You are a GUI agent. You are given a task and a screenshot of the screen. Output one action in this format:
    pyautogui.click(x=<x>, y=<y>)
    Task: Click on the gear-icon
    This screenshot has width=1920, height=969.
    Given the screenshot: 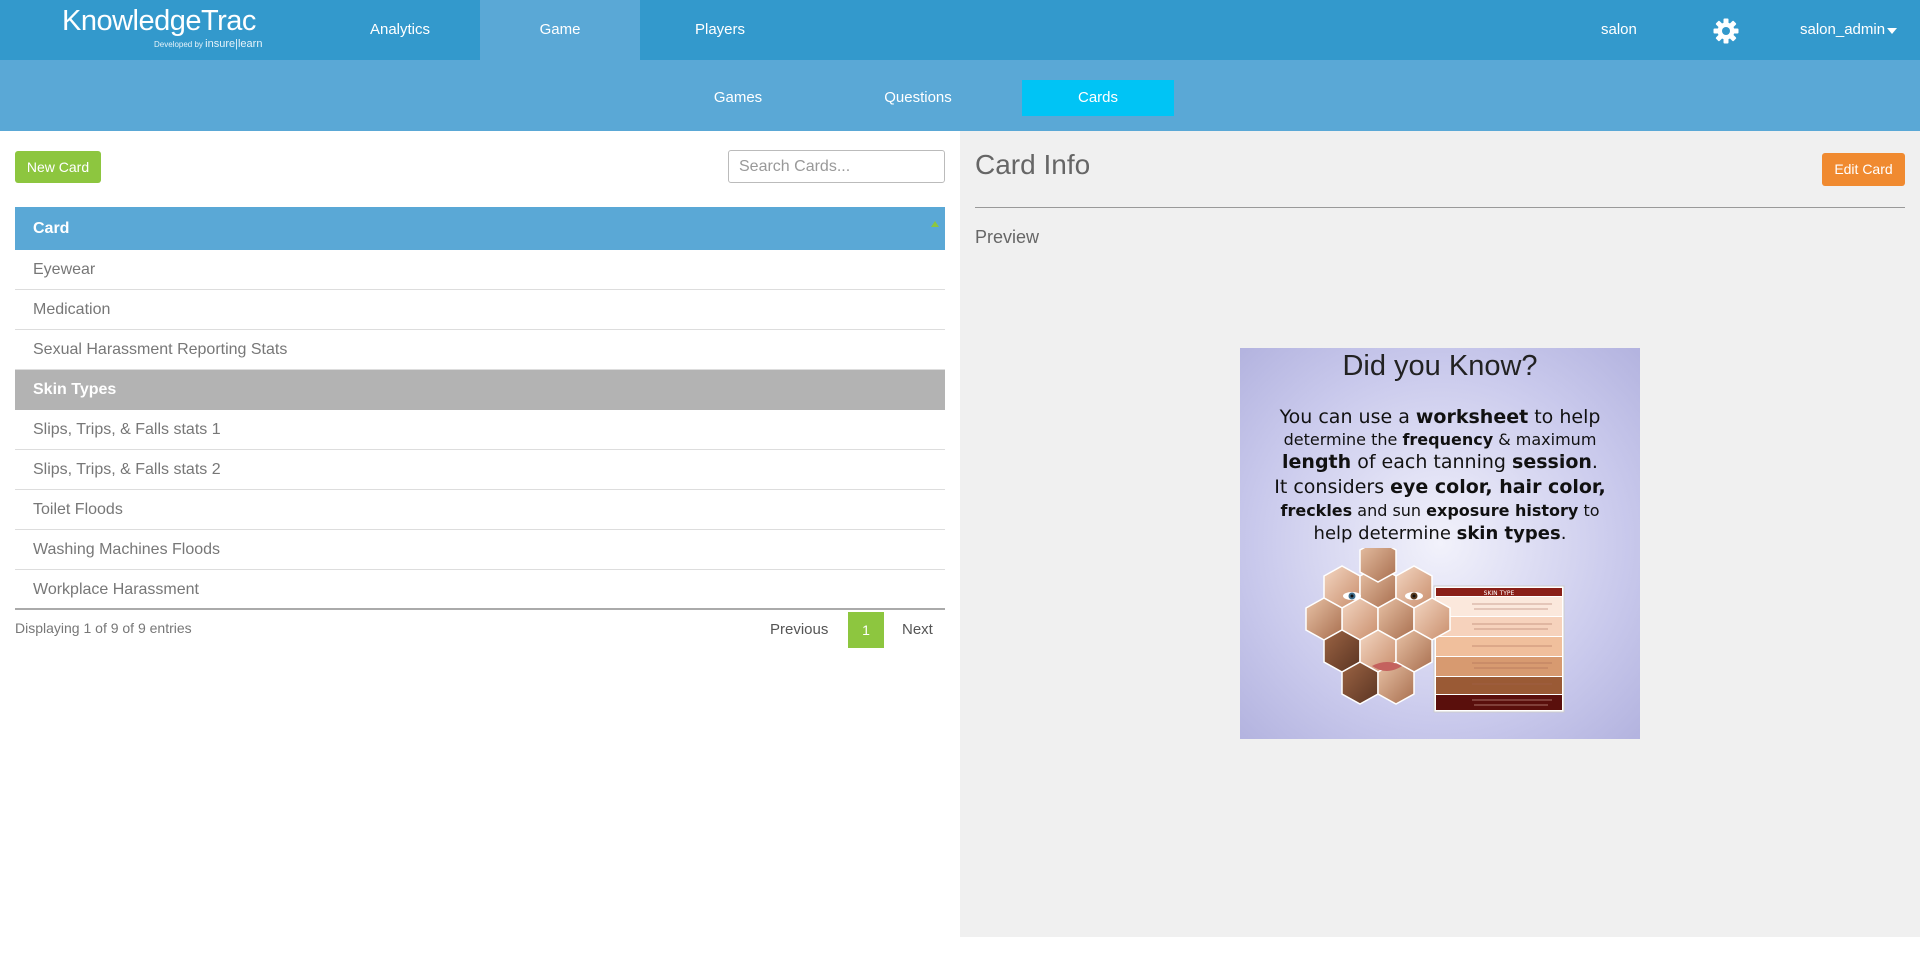 What is the action you would take?
    pyautogui.click(x=1726, y=31)
    